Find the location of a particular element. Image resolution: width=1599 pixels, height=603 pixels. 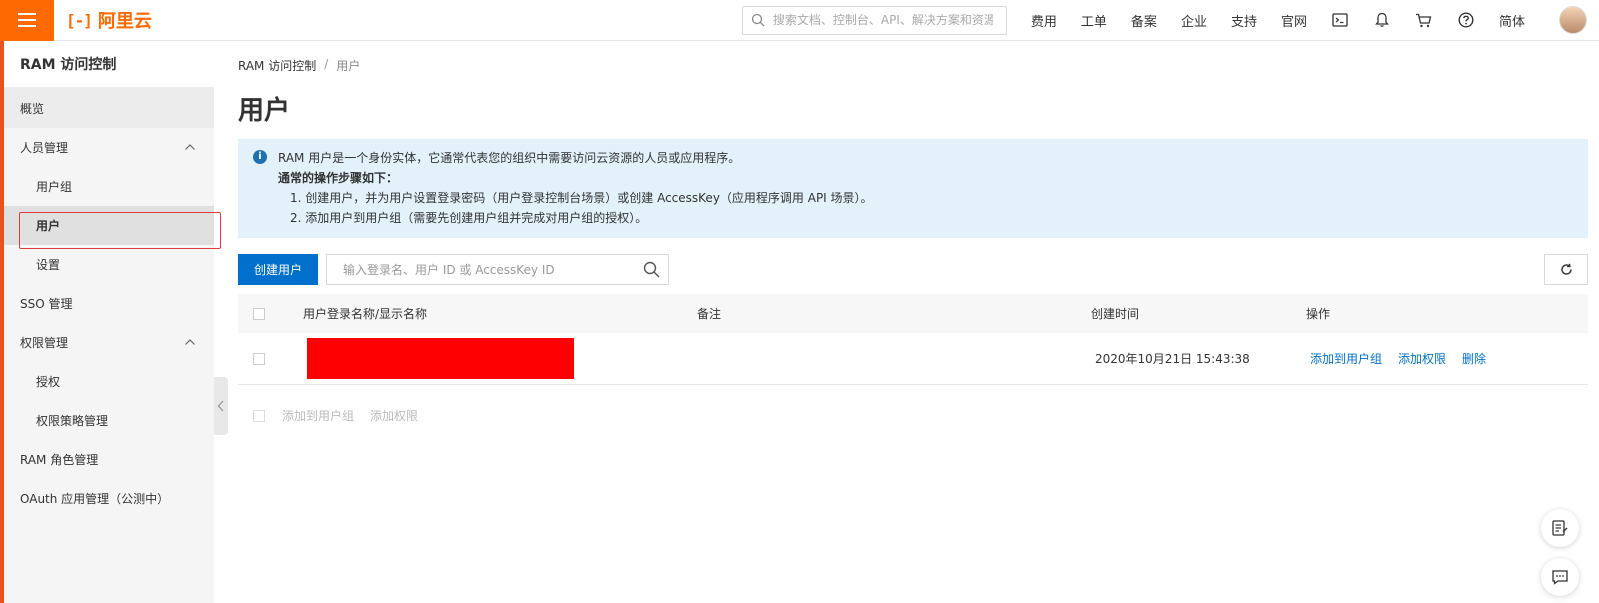

sidebar-item-label: 设置 is located at coordinates (48, 265).